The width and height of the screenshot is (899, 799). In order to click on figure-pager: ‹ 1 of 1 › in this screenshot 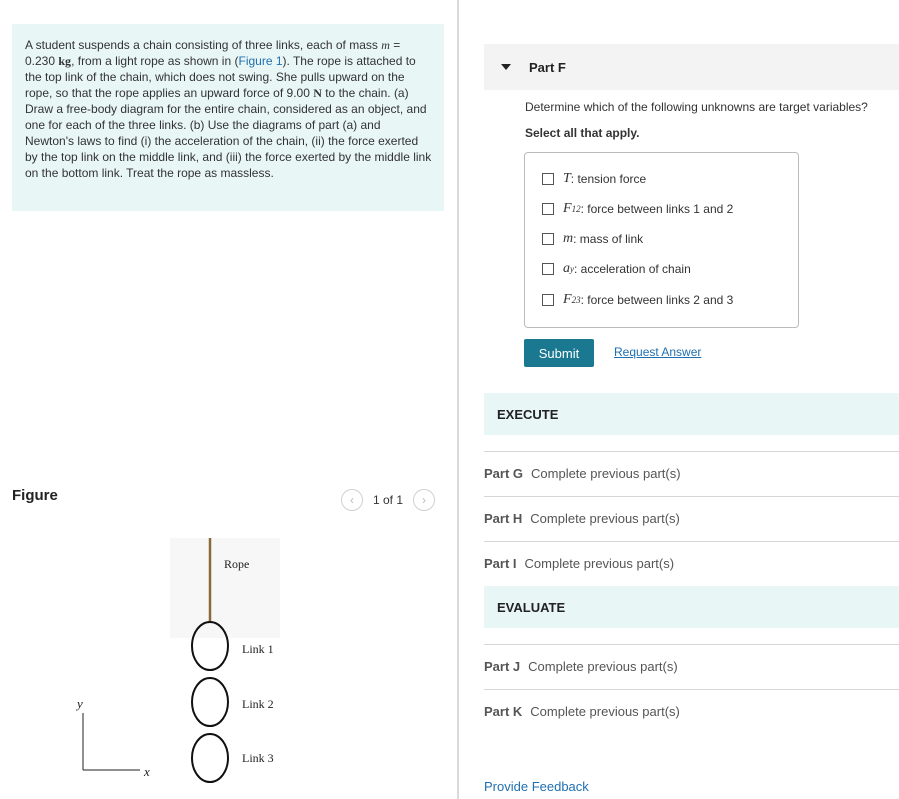, I will do `click(388, 500)`.